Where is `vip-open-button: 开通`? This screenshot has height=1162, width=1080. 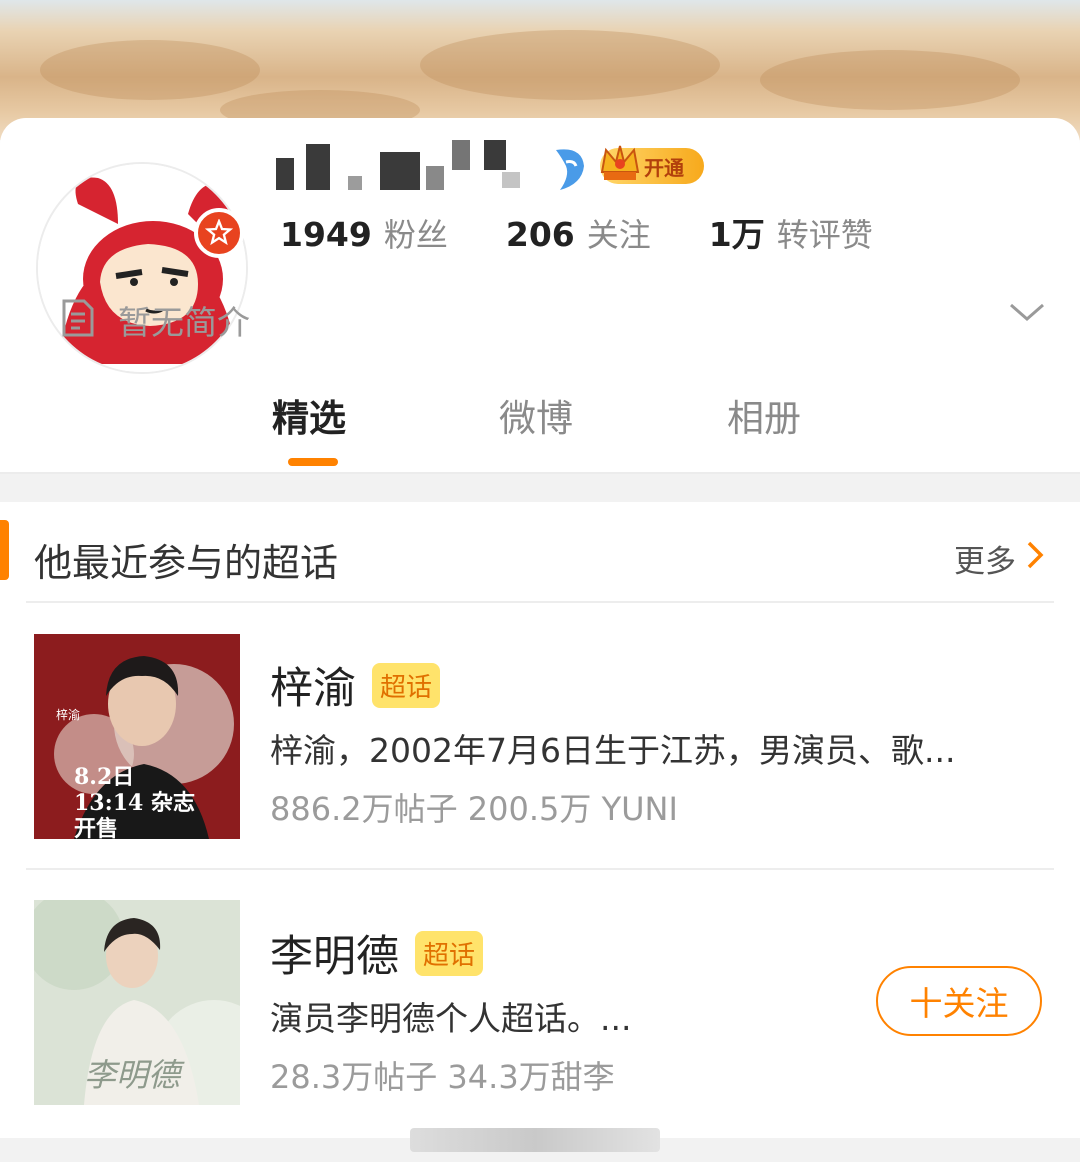 vip-open-button: 开通 is located at coordinates (652, 164).